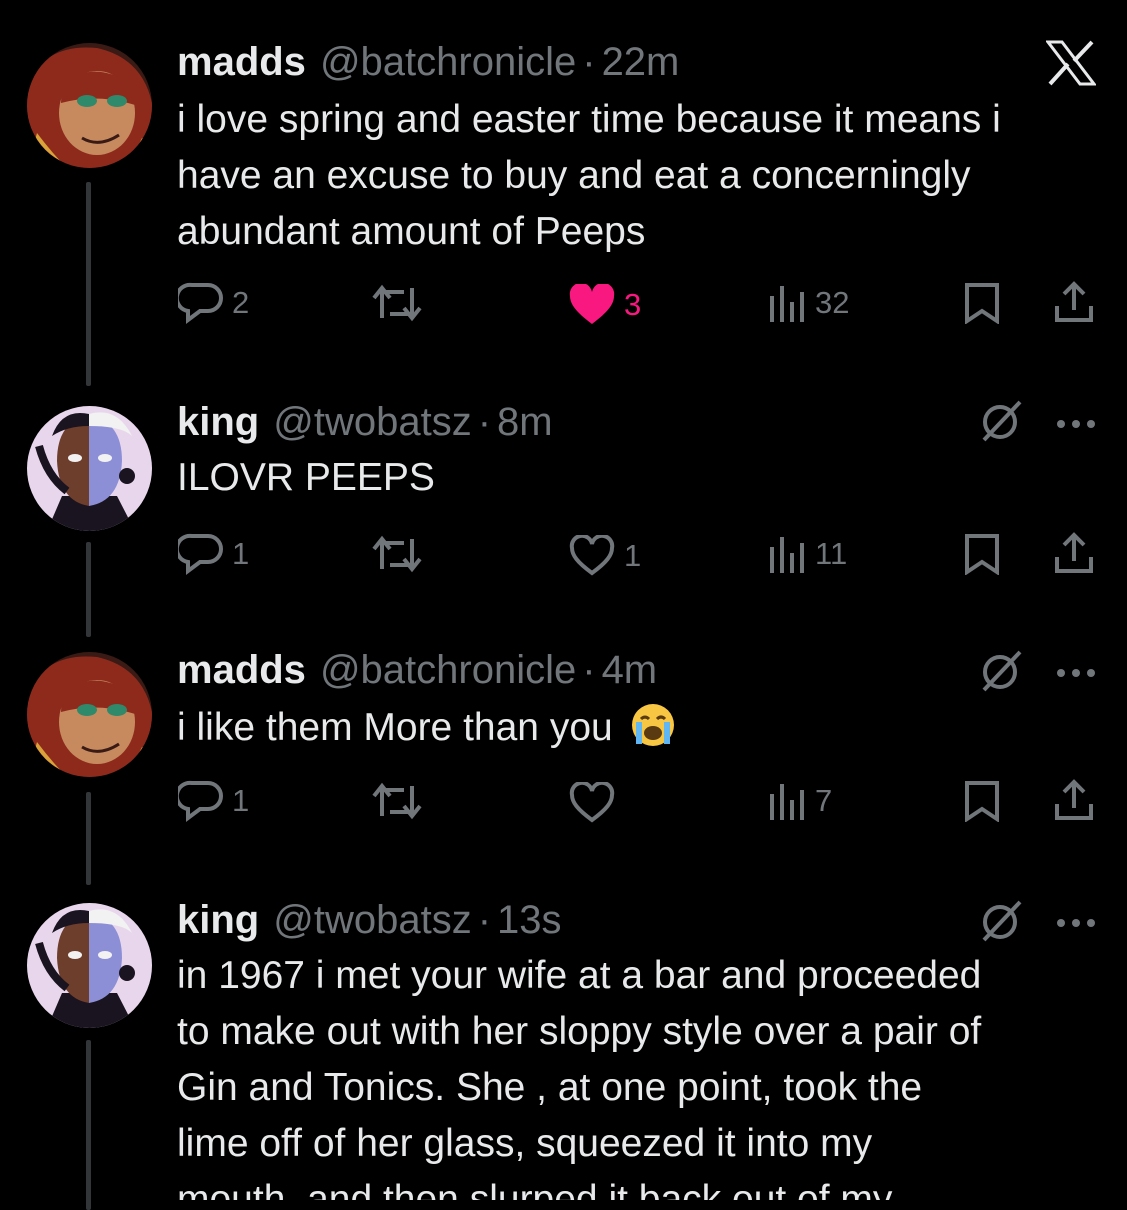 Image resolution: width=1127 pixels, height=1210 pixels. Describe the element at coordinates (641, 62) in the screenshot. I see `timestamp: 22m` at that location.